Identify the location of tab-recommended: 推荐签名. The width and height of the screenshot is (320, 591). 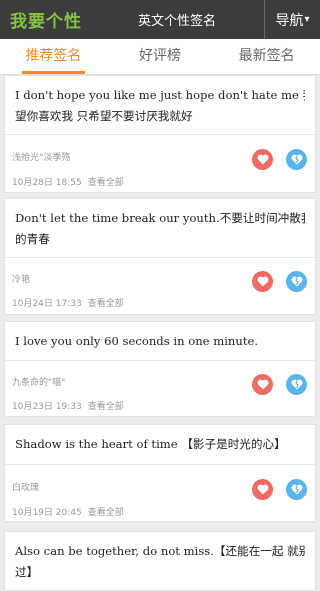
(53, 56).